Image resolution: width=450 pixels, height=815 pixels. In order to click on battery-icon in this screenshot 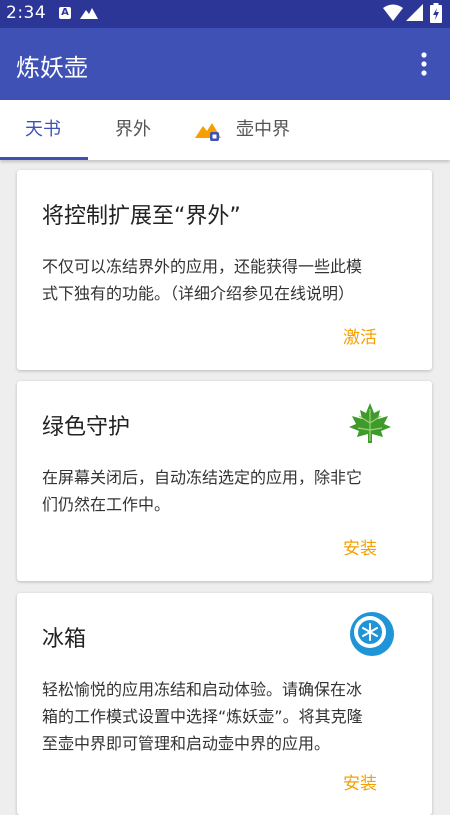, I will do `click(436, 13)`.